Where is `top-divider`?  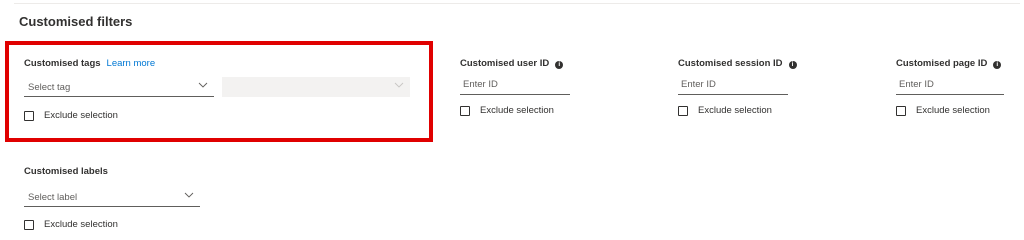
top-divider is located at coordinates (517, 3).